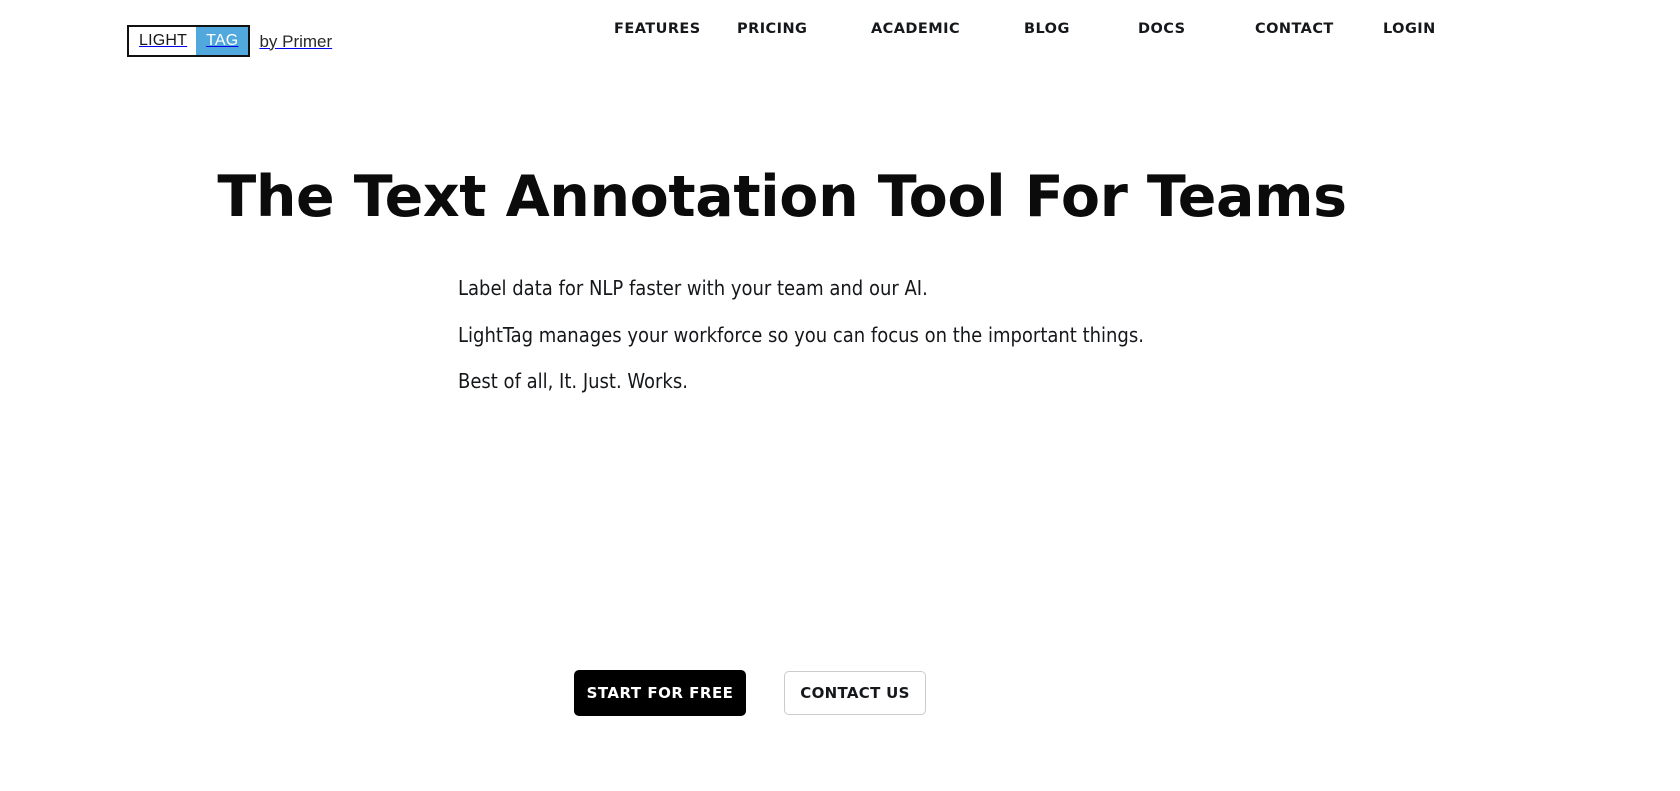 The width and height of the screenshot is (1680, 791). Describe the element at coordinates (189, 41) in the screenshot. I see `logo-box: LIGHT TAG` at that location.